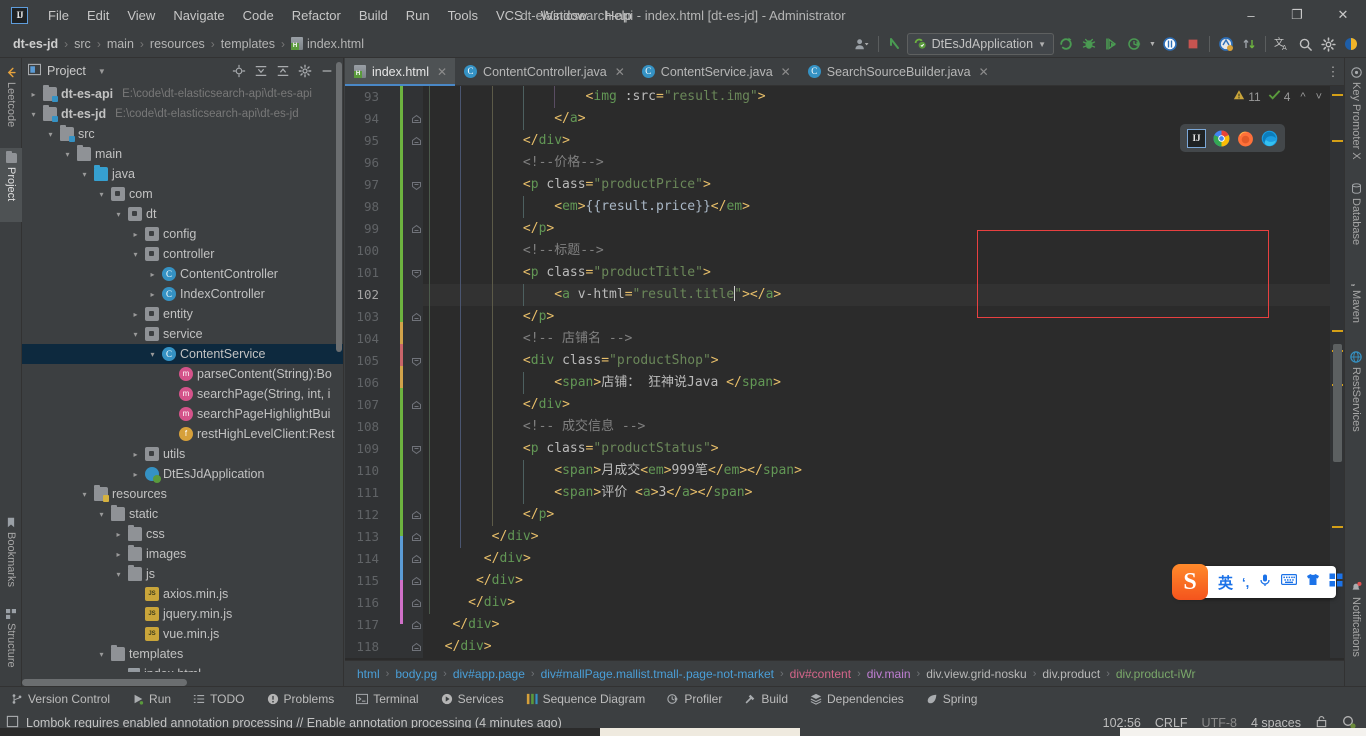 This screenshot has height=736, width=1366. What do you see at coordinates (283, 71) in the screenshot?
I see `collapse-all-icon` at bounding box center [283, 71].